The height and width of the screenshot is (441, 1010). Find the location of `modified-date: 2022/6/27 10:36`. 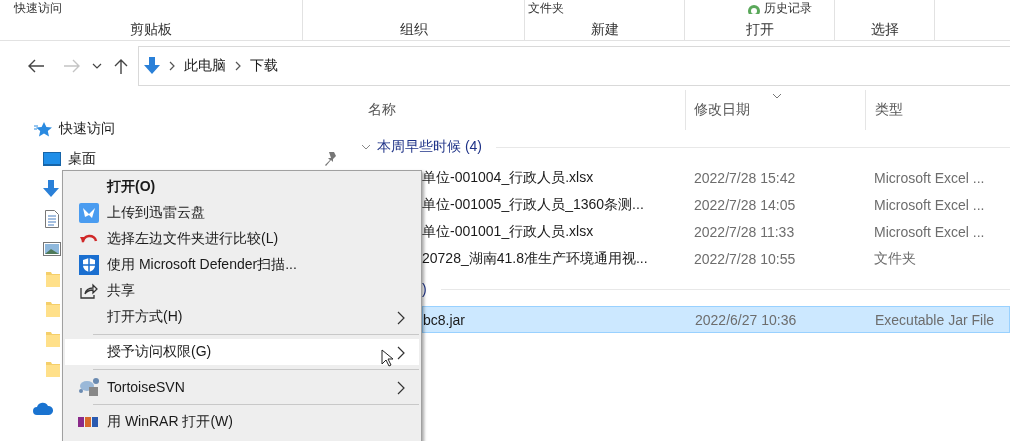

modified-date: 2022/6/27 10:36 is located at coordinates (745, 319).